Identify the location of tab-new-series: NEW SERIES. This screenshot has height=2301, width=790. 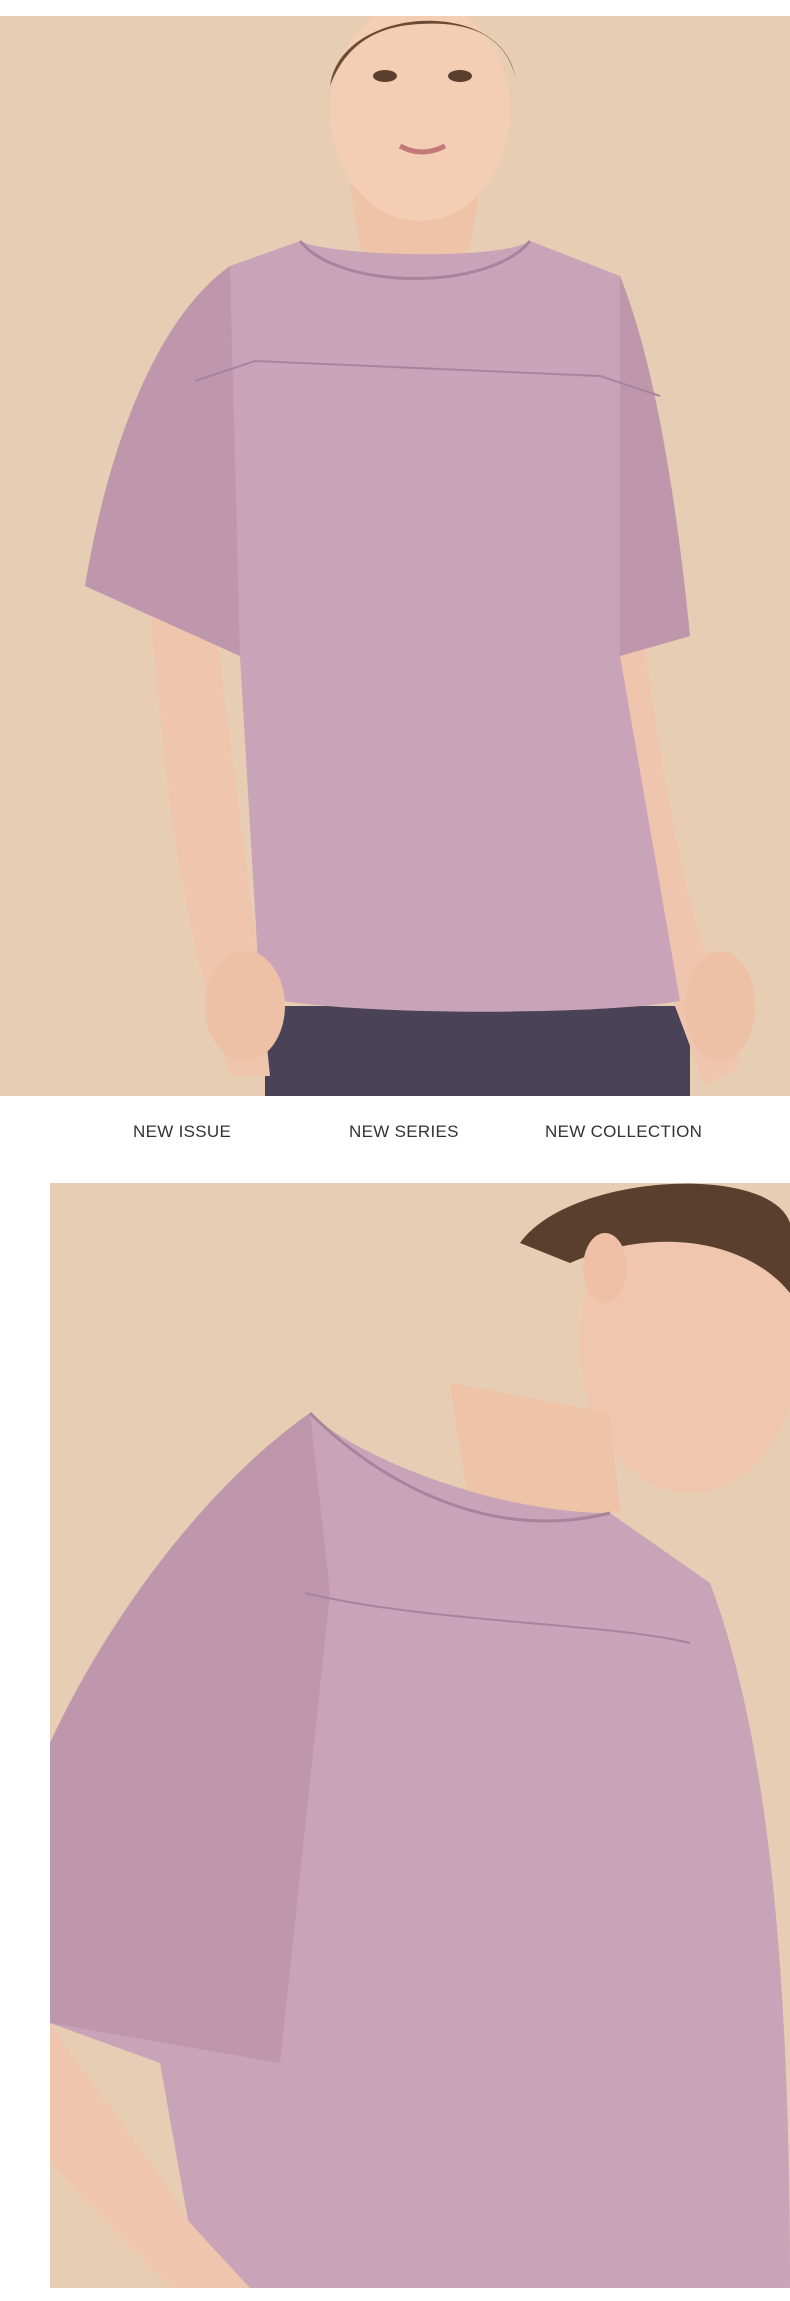
(404, 1132).